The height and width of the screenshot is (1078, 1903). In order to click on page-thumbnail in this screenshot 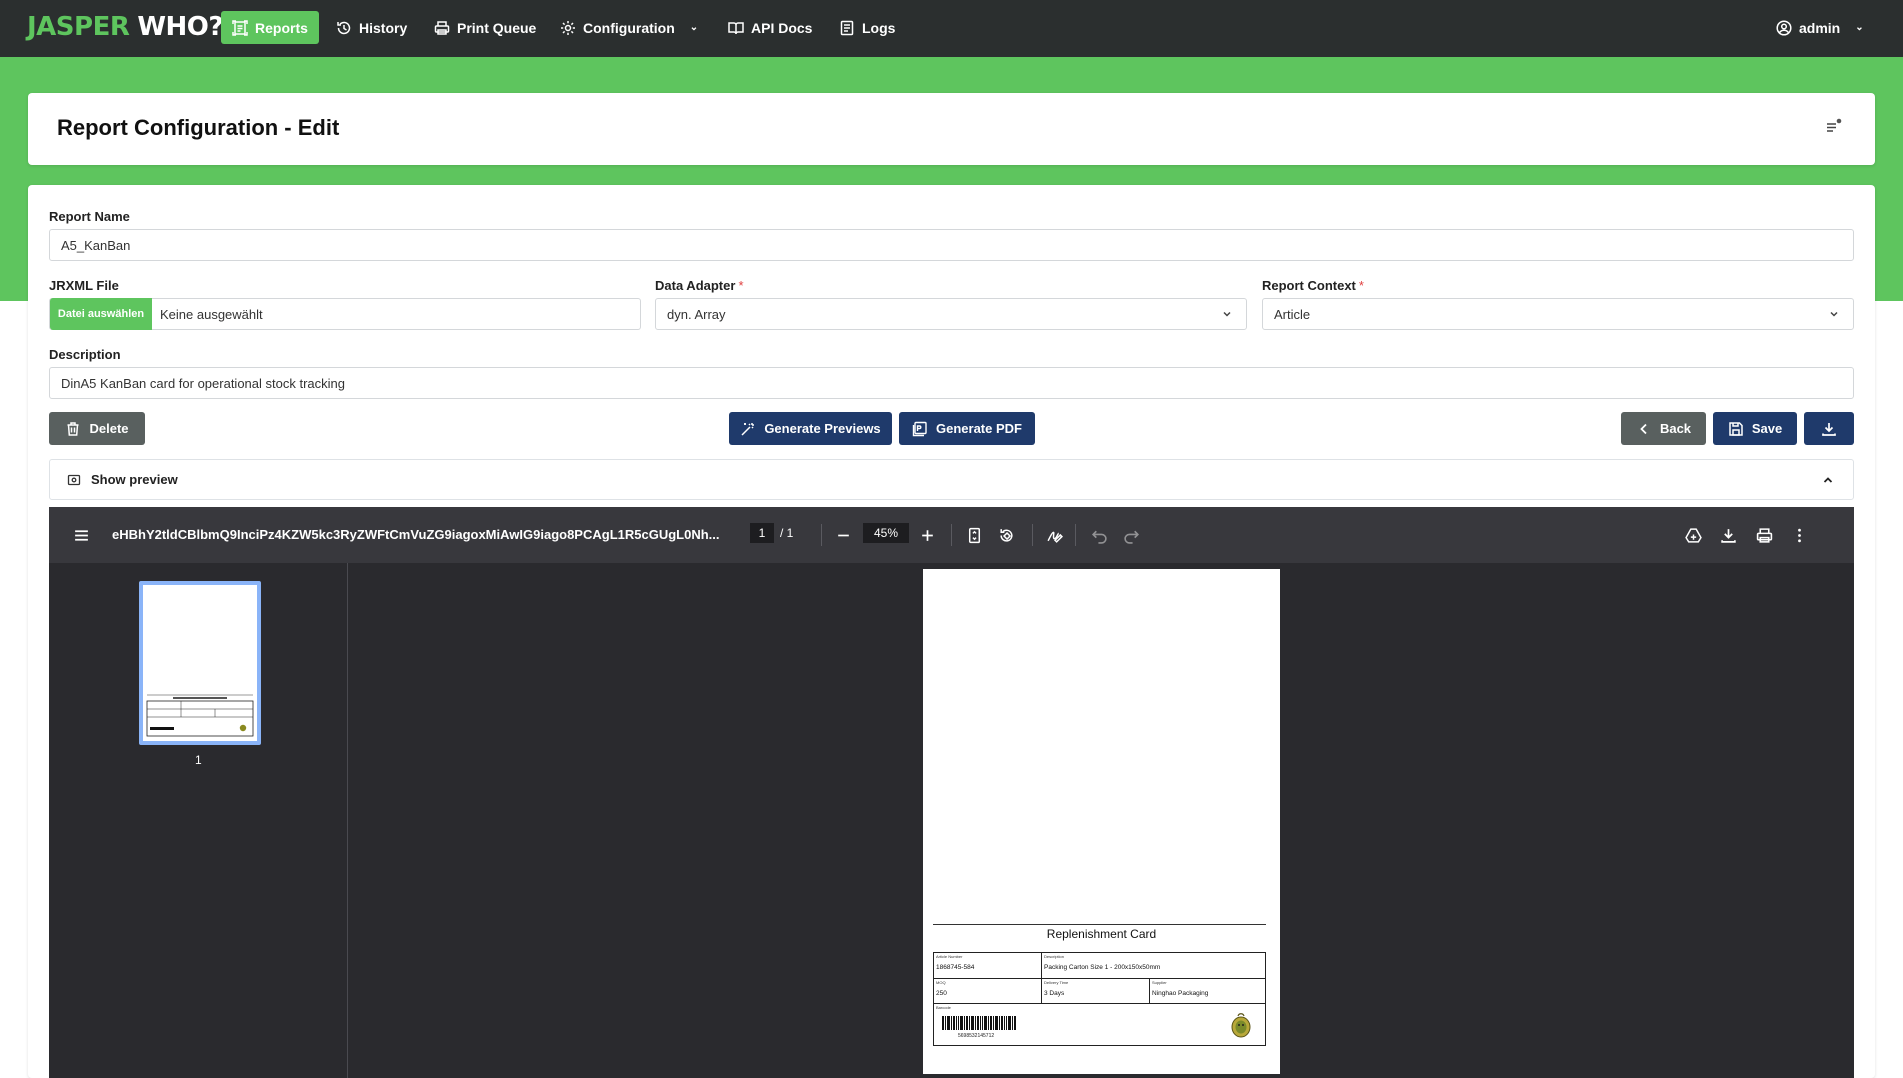, I will do `click(200, 663)`.